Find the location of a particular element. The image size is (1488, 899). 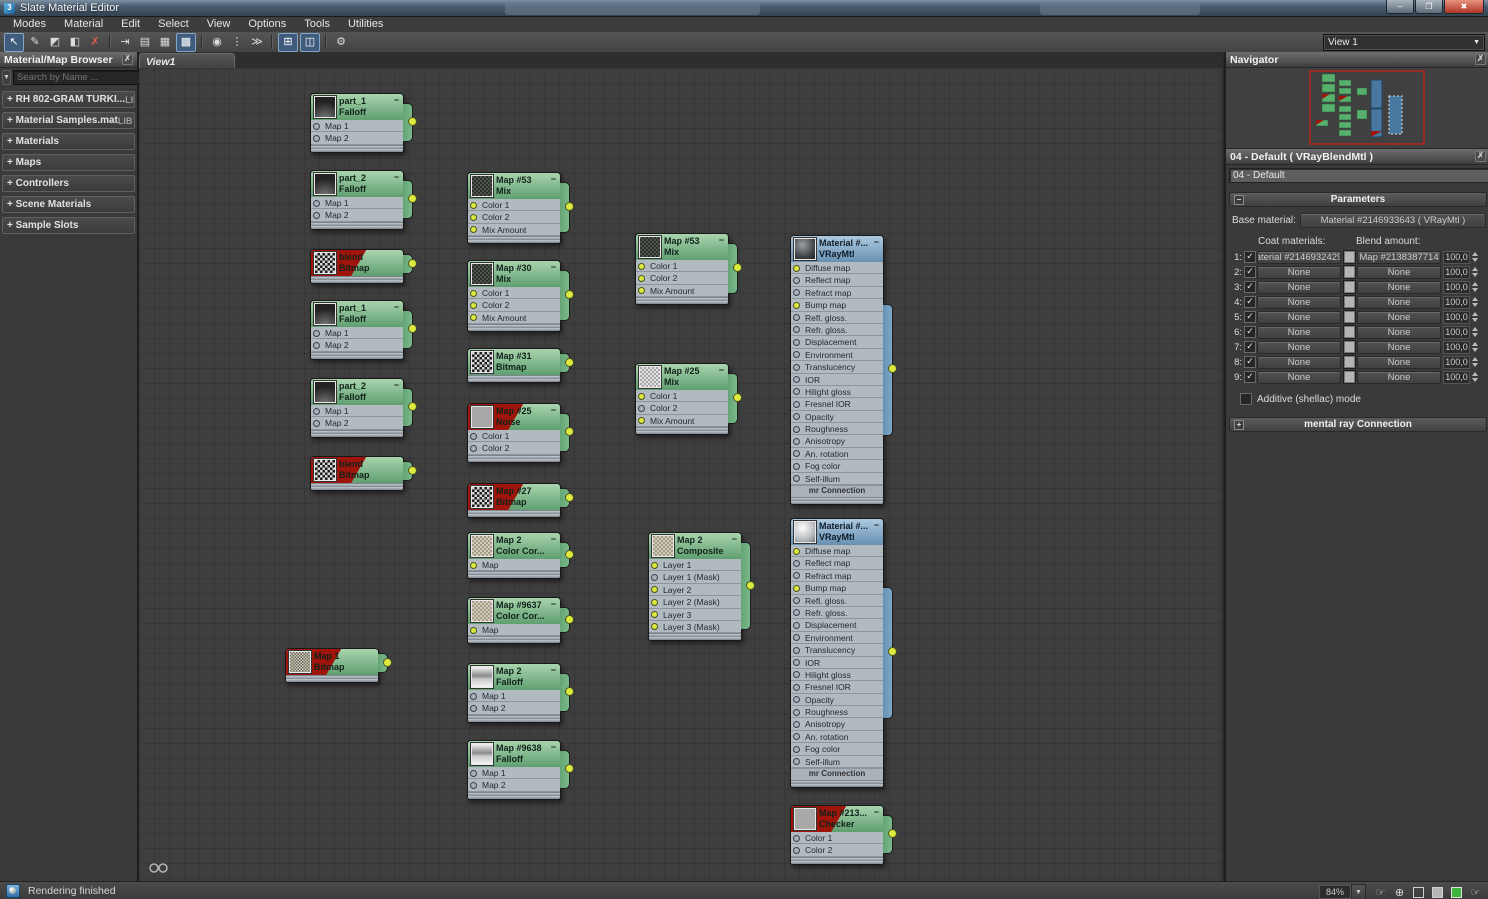

show-shaded-material-in-viewport-icon: ◉ is located at coordinates (217, 42).